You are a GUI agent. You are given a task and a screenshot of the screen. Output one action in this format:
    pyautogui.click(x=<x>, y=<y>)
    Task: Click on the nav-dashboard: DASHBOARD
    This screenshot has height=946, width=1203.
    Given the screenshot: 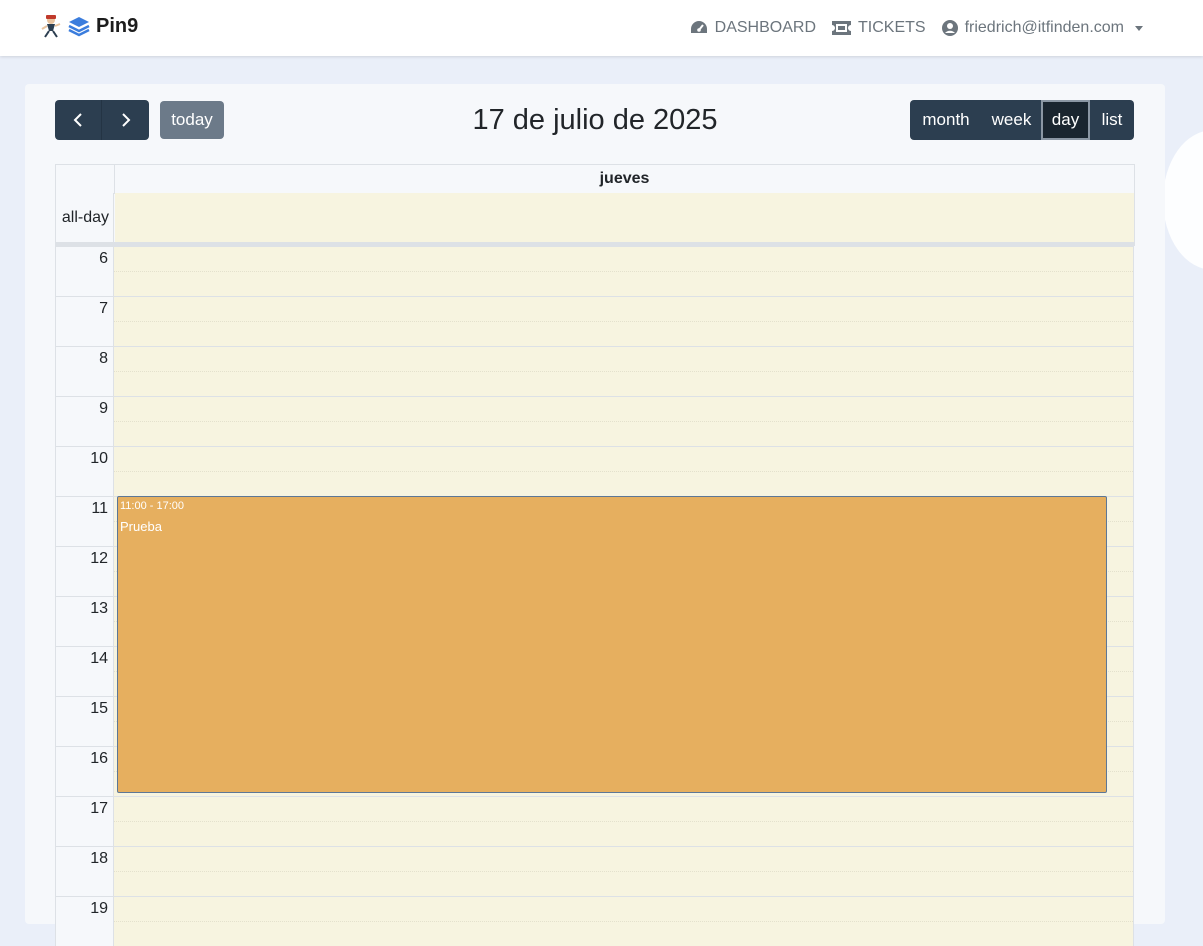 What is the action you would take?
    pyautogui.click(x=753, y=28)
    